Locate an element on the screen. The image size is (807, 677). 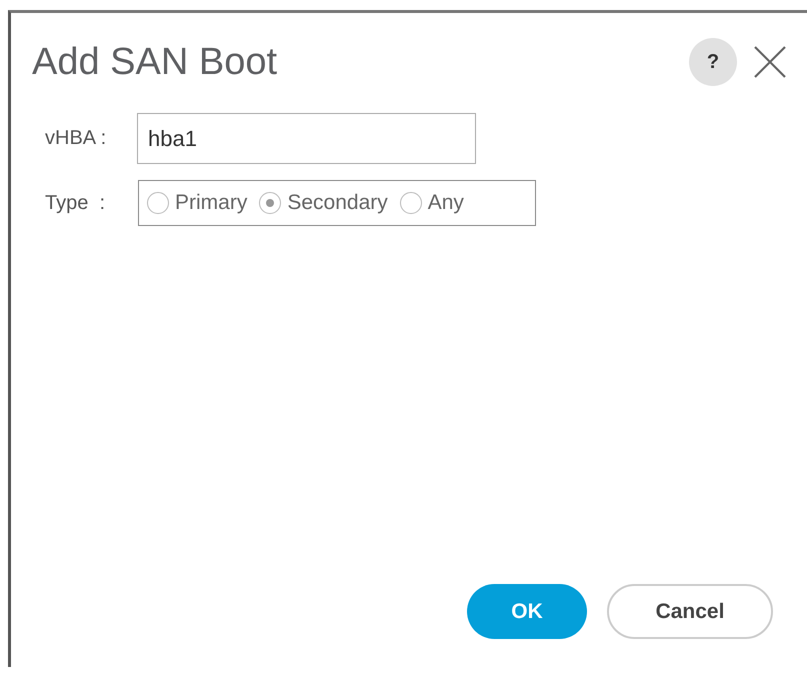
radio-label: Any is located at coordinates (446, 203).